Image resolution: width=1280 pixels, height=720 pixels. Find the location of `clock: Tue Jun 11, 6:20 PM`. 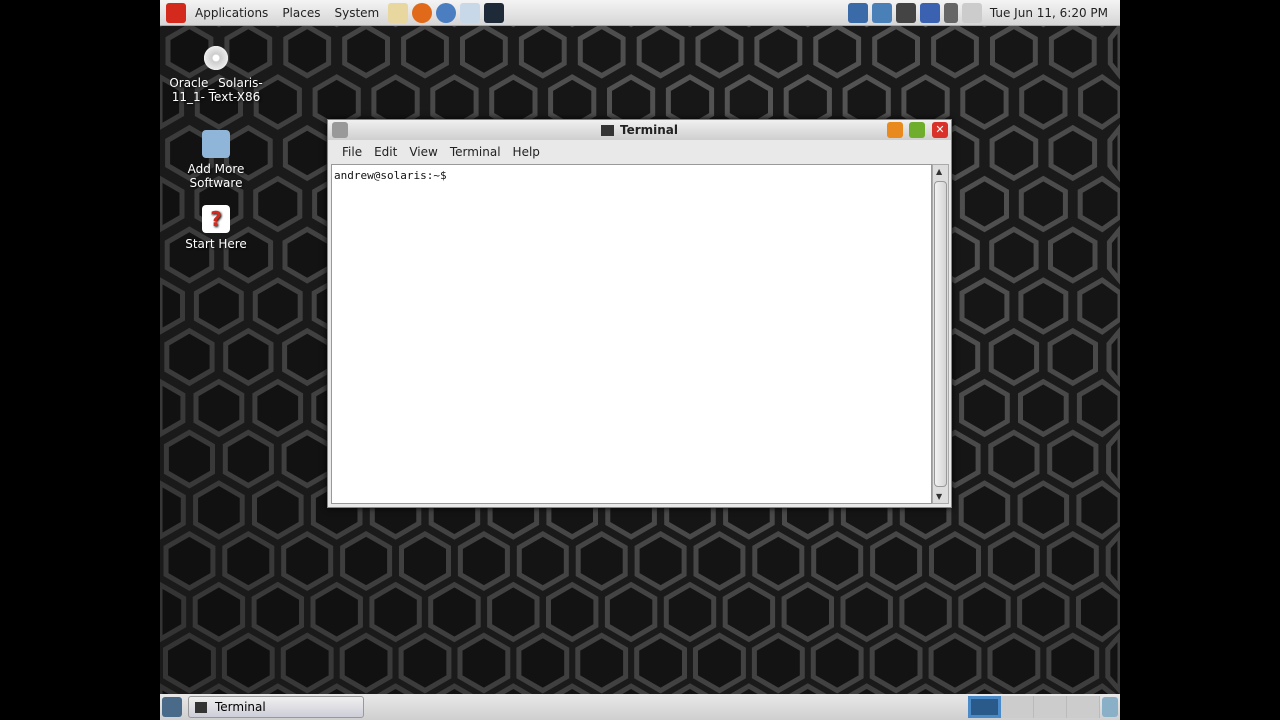

clock: Tue Jun 11, 6:20 PM is located at coordinates (1052, 13).